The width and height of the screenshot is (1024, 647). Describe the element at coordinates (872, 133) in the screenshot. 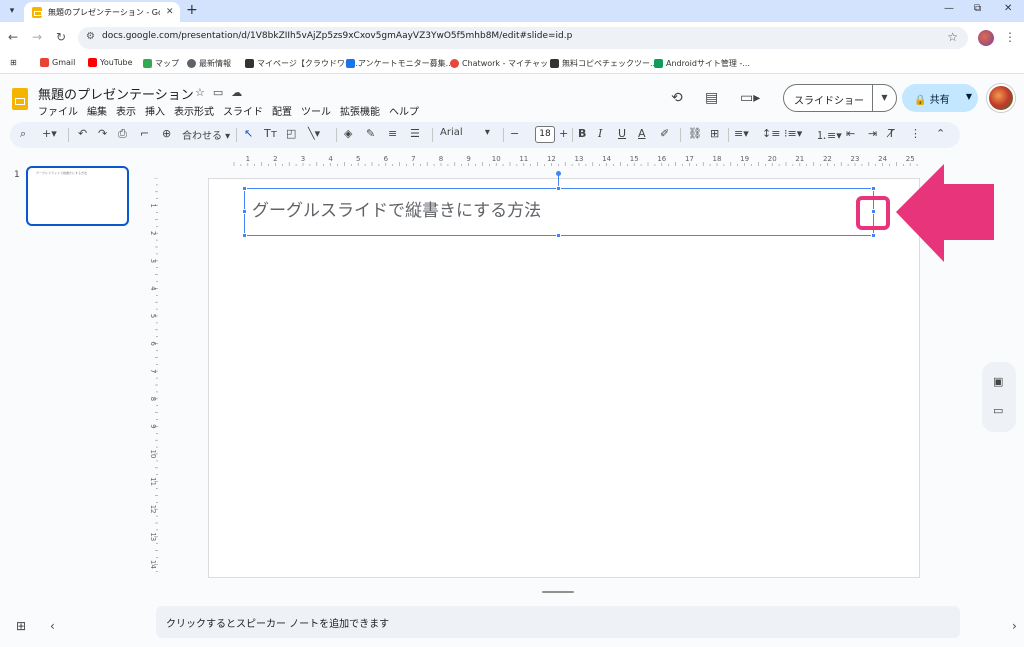

I see `increase-indent-icon: ⇥` at that location.